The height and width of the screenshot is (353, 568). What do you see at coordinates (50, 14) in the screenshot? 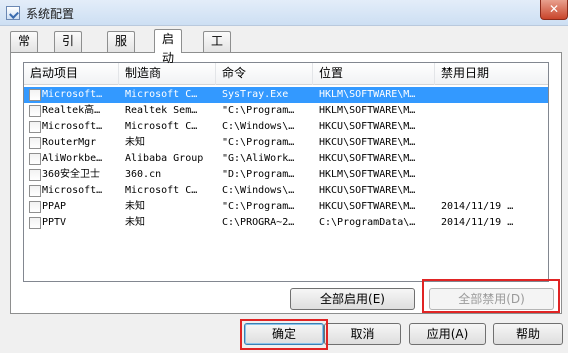
I see `window-title: 系统配置` at bounding box center [50, 14].